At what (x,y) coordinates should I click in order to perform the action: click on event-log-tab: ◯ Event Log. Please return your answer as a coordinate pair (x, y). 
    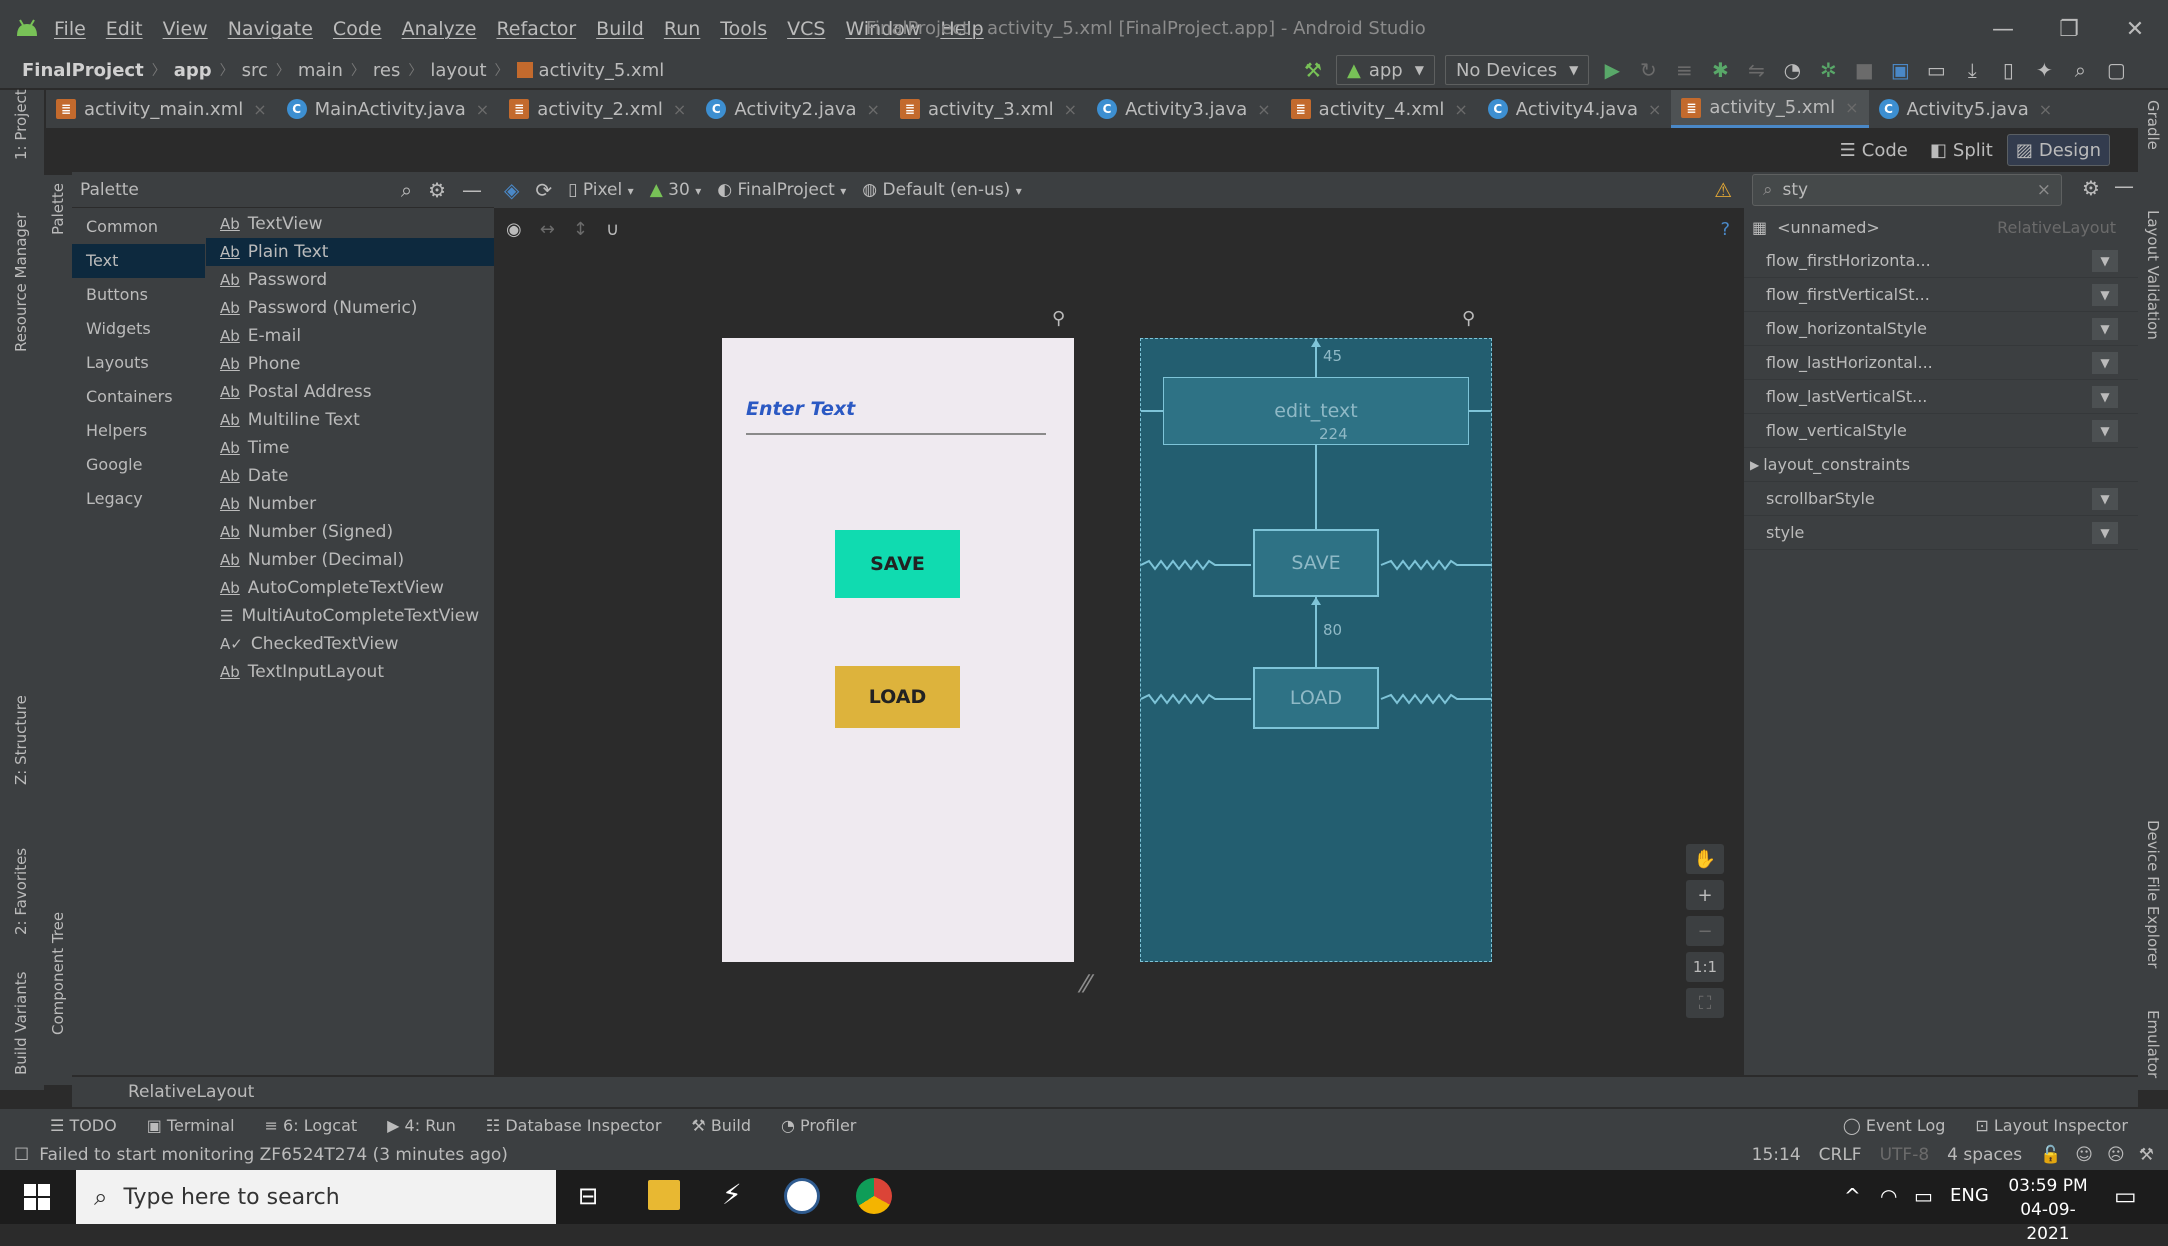
    Looking at the image, I should click on (1894, 1125).